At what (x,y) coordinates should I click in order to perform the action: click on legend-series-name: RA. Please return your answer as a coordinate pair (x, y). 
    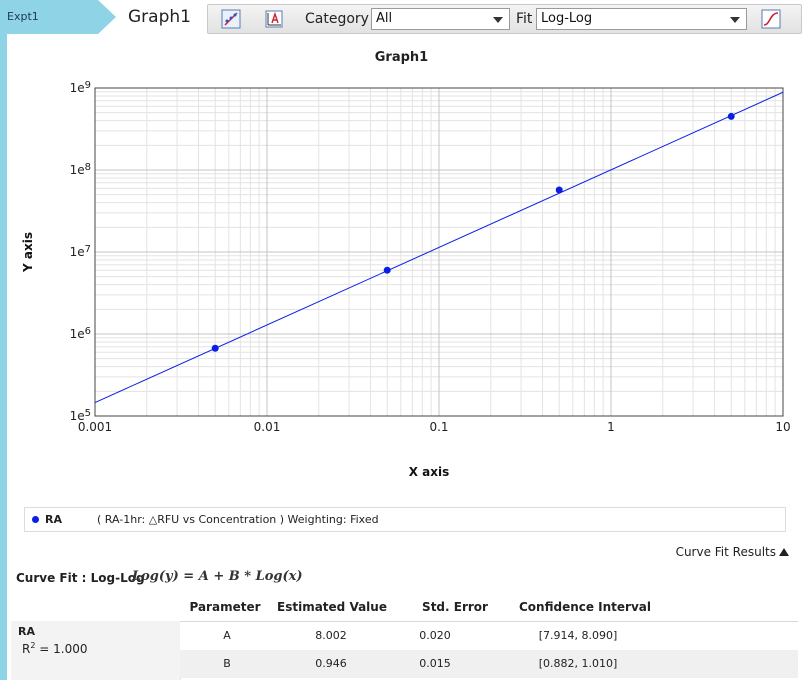
    Looking at the image, I should click on (53, 519).